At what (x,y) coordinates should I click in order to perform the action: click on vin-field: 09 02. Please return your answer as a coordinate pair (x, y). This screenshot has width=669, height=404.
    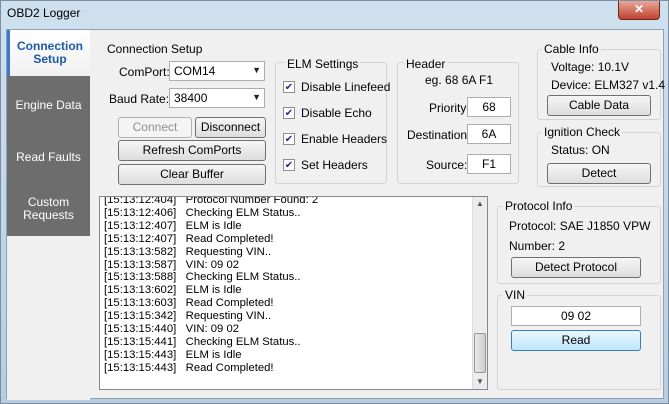
    Looking at the image, I should click on (576, 316).